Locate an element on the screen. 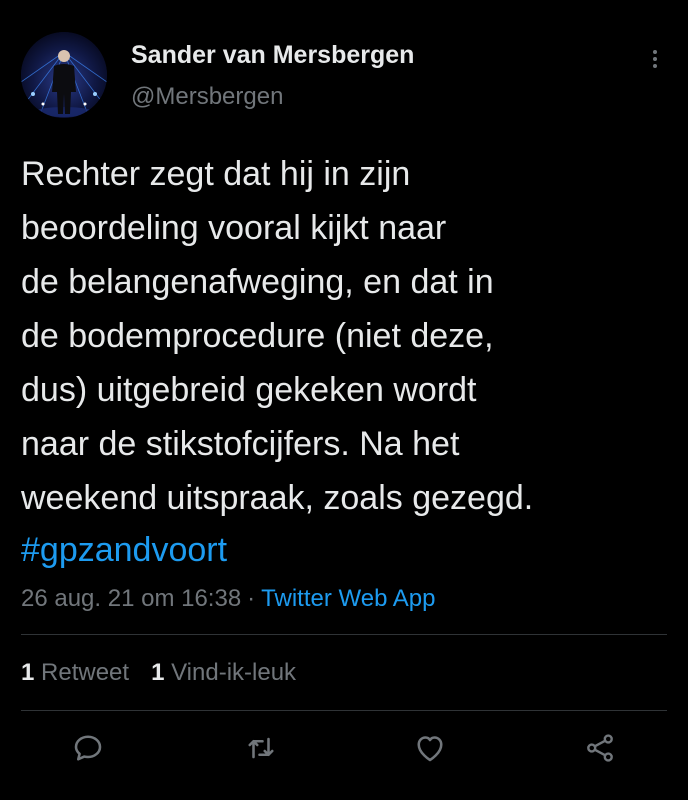 The width and height of the screenshot is (688, 800). retweet-stat: 1 Retweet is located at coordinates (75, 672).